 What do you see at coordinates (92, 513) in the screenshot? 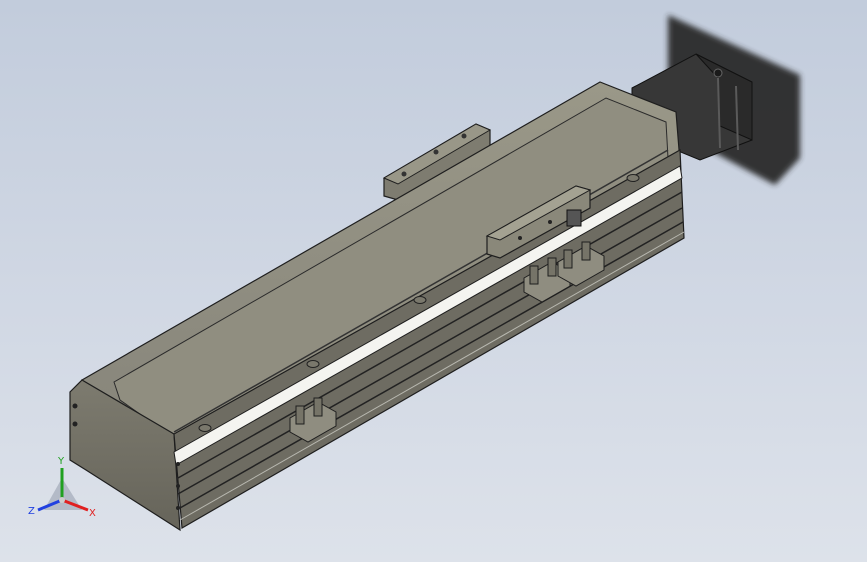
I see `triad-x-label: X` at bounding box center [92, 513].